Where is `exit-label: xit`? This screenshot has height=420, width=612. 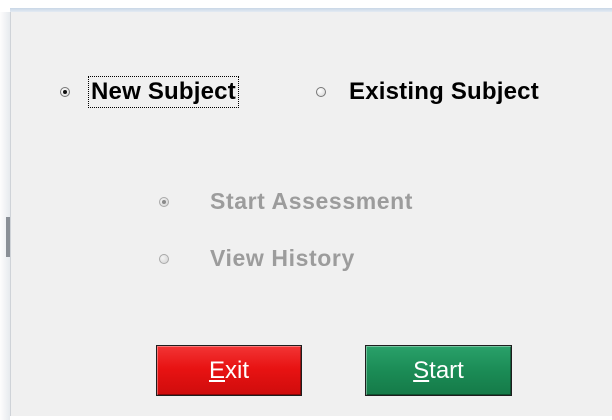 exit-label: xit is located at coordinates (237, 370).